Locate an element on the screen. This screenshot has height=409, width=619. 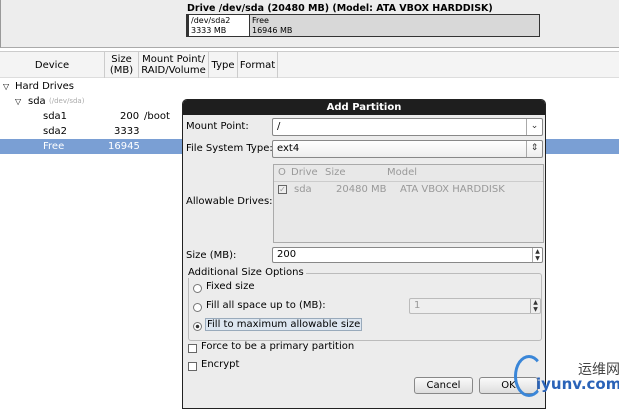
group-label: Hard Drives is located at coordinates (44, 86).